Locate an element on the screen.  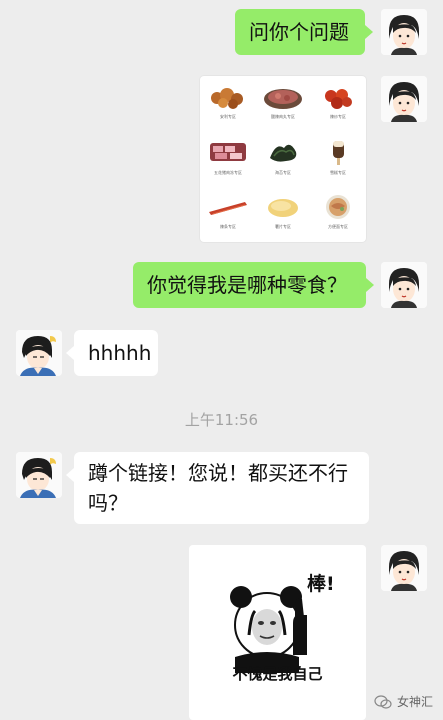
food-item: 五花猪肉冻专区 is located at coordinates (228, 156).